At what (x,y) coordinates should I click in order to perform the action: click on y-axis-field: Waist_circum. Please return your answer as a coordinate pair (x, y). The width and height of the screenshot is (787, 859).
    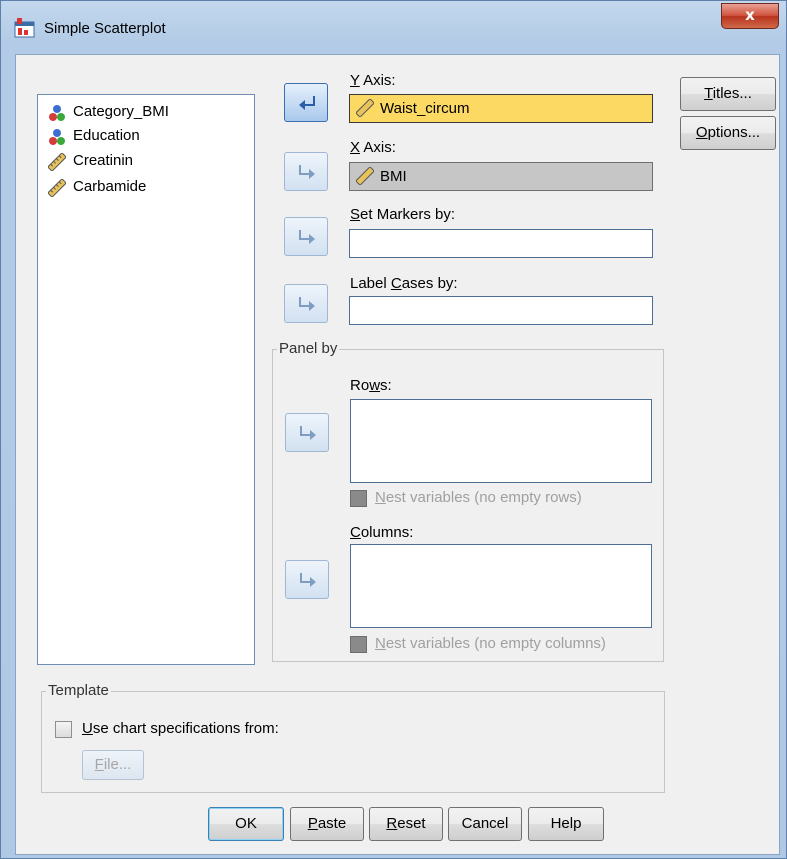
    Looking at the image, I should click on (501, 108).